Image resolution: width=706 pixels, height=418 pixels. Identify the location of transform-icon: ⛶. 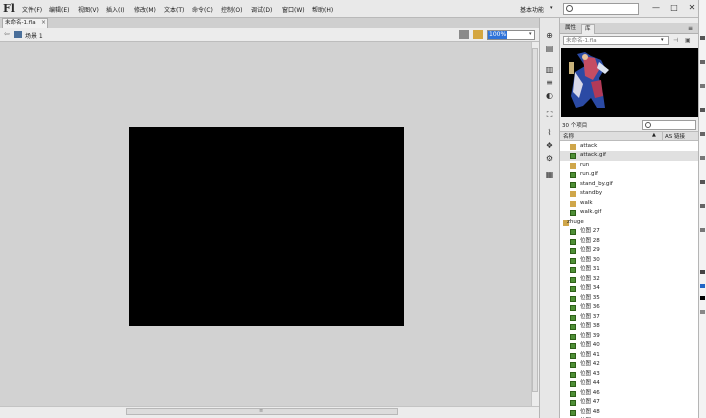
(549, 115).